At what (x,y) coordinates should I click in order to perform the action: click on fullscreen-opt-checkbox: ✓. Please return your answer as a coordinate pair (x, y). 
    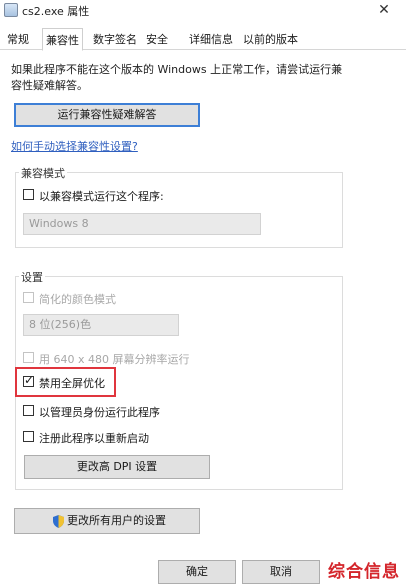
    Looking at the image, I should click on (29, 380).